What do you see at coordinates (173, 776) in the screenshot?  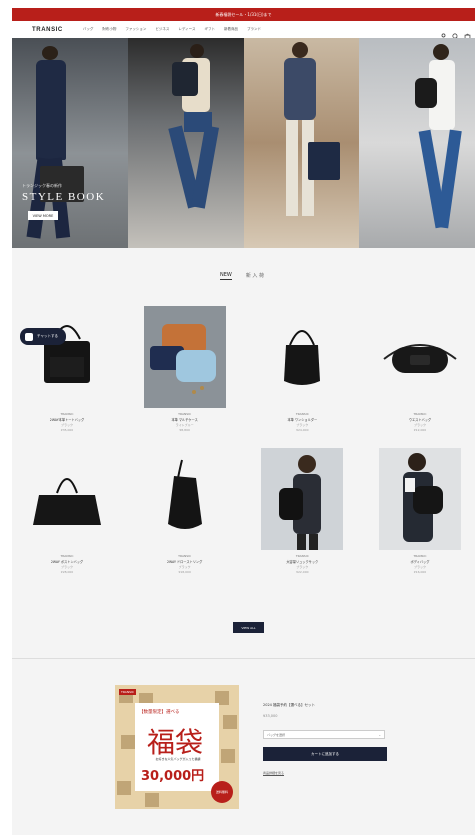 I see `fukubukuro-amount: 30,000円` at bounding box center [173, 776].